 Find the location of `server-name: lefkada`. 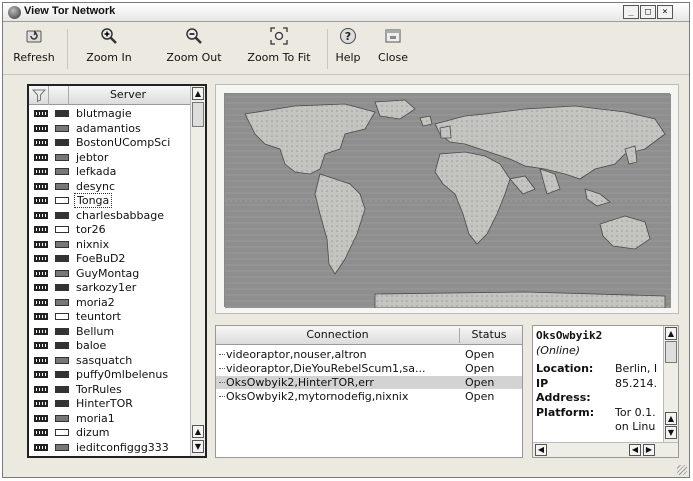

server-name: lefkada is located at coordinates (96, 171).